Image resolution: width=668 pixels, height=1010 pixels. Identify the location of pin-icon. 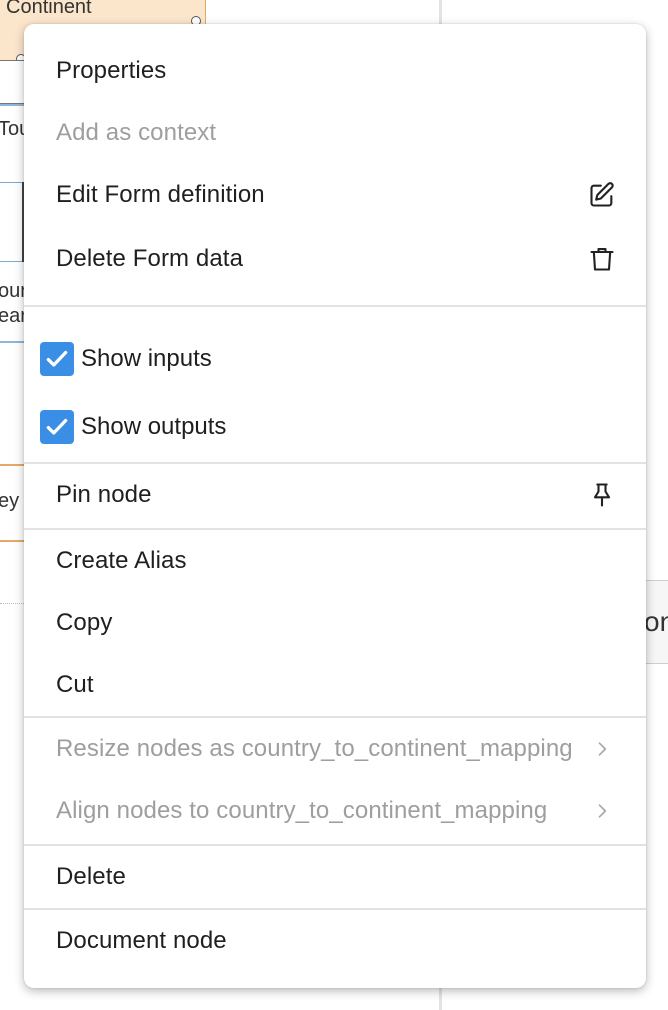
(602, 495).